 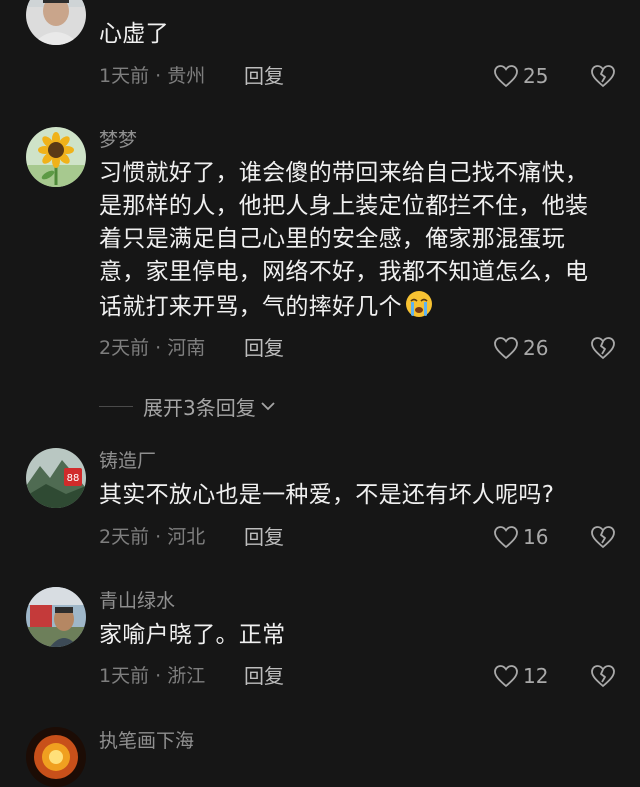 I want to click on comment-username: 执笔画下海, so click(x=146, y=741).